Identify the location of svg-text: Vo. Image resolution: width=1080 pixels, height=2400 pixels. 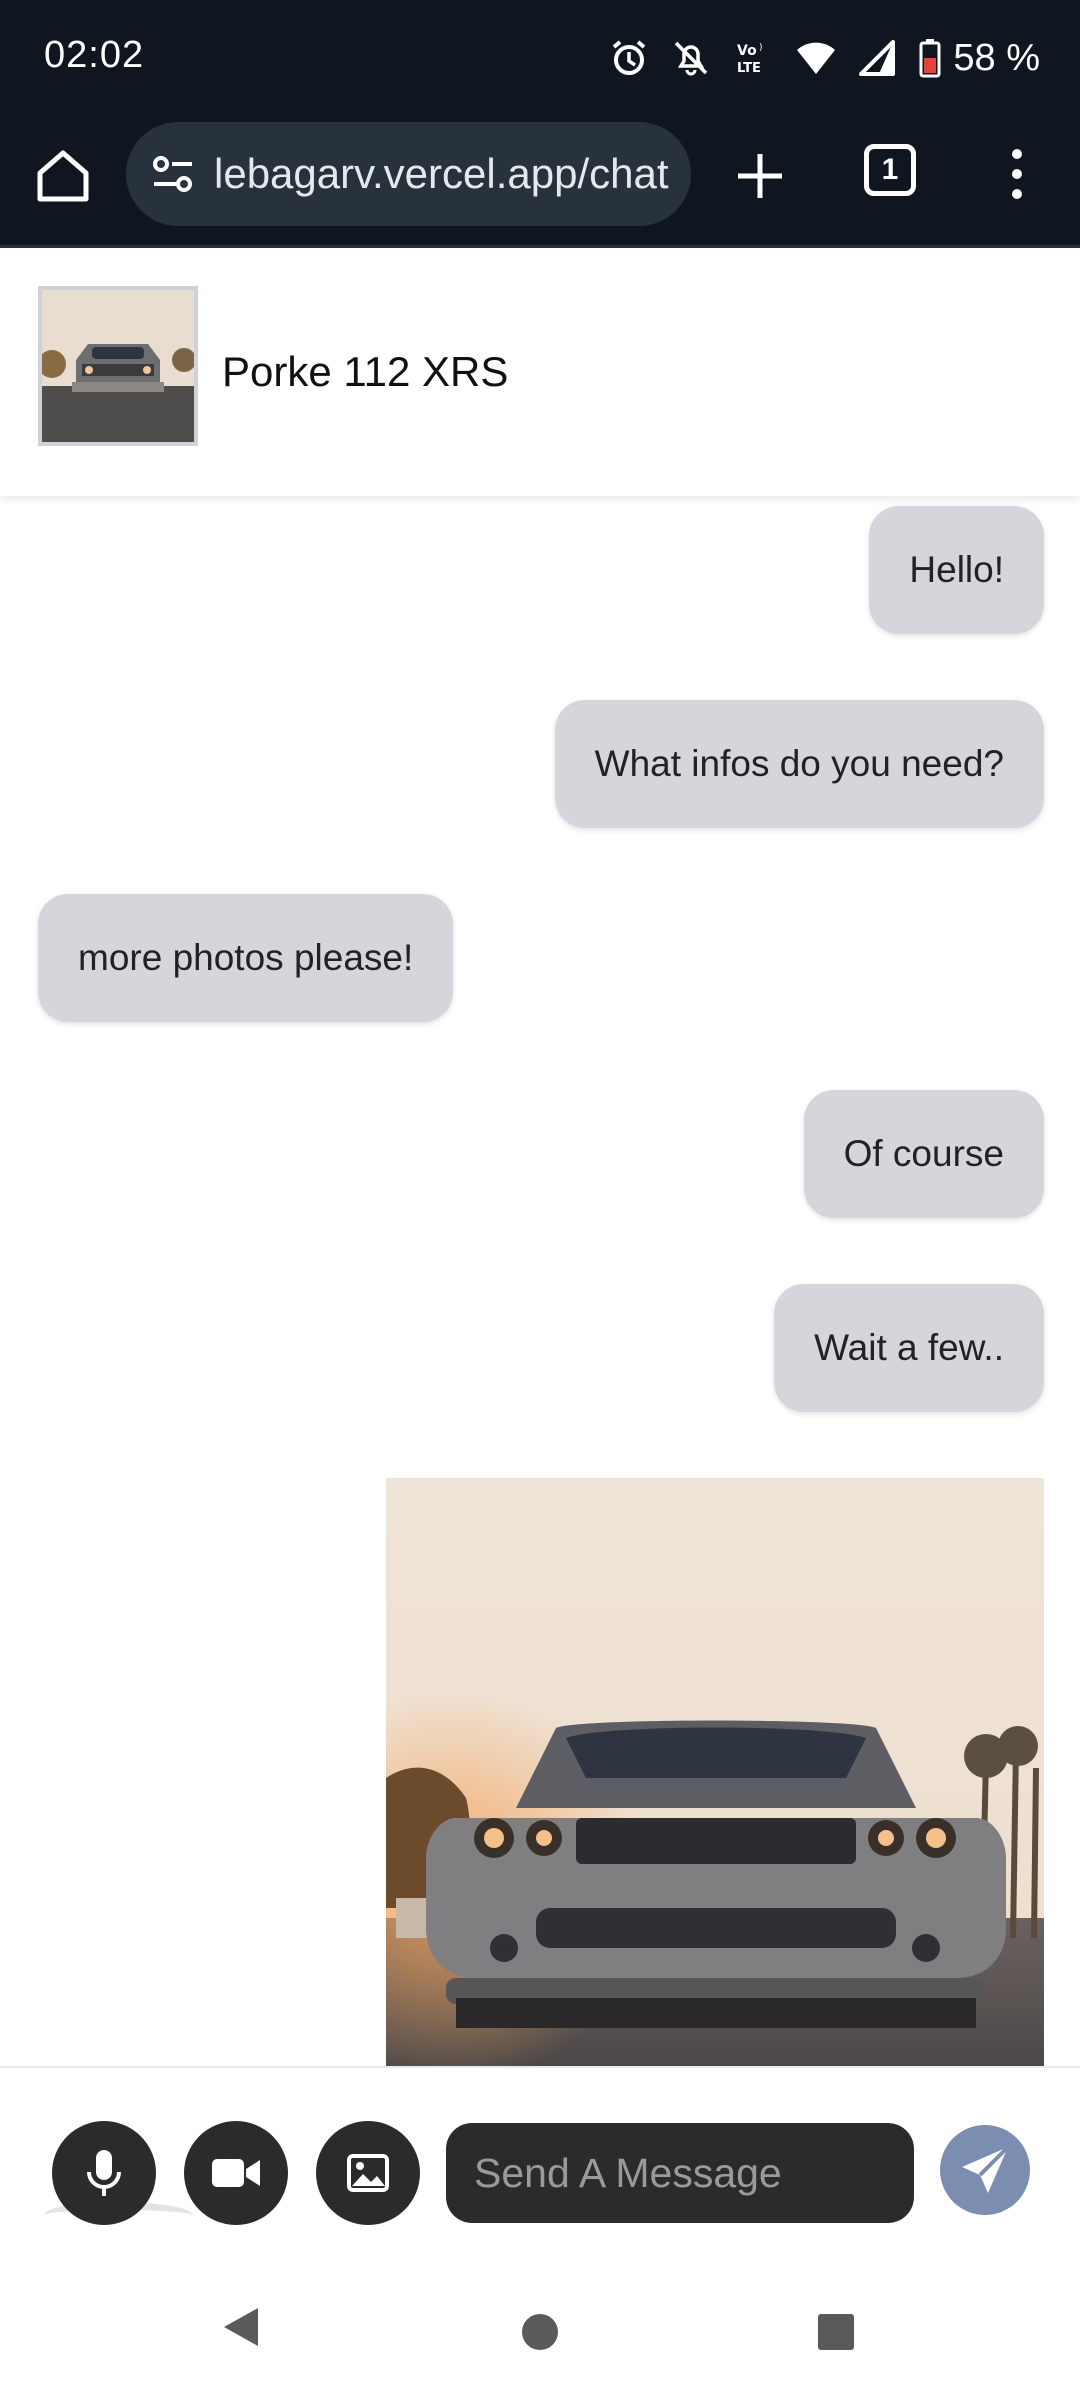
(747, 51).